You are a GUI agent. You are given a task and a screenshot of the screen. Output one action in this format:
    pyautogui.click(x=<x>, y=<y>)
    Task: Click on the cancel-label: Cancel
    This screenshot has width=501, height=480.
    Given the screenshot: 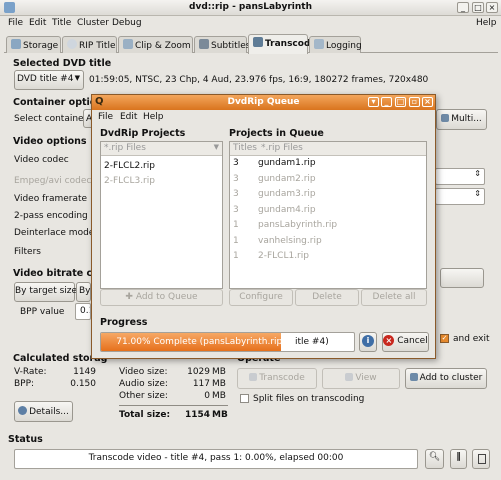 What is the action you would take?
    pyautogui.click(x=412, y=341)
    